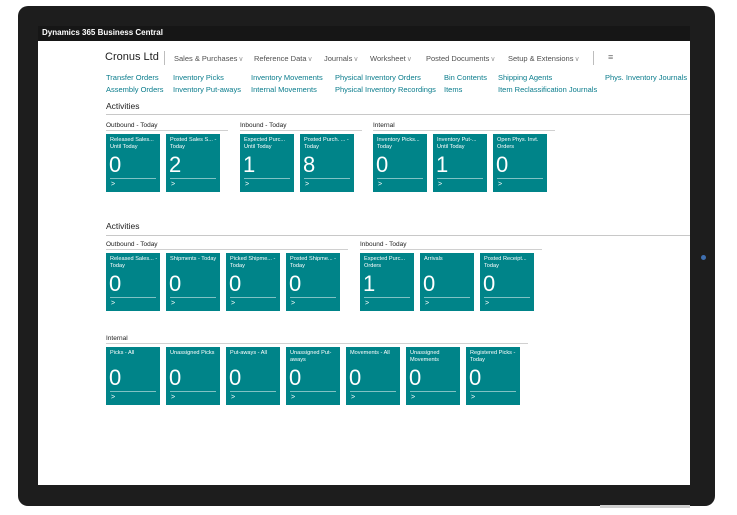  Describe the element at coordinates (193, 163) in the screenshot. I see `tile-posted-sales-shipments-today: Posted Sales S... - Today 2 >` at that location.